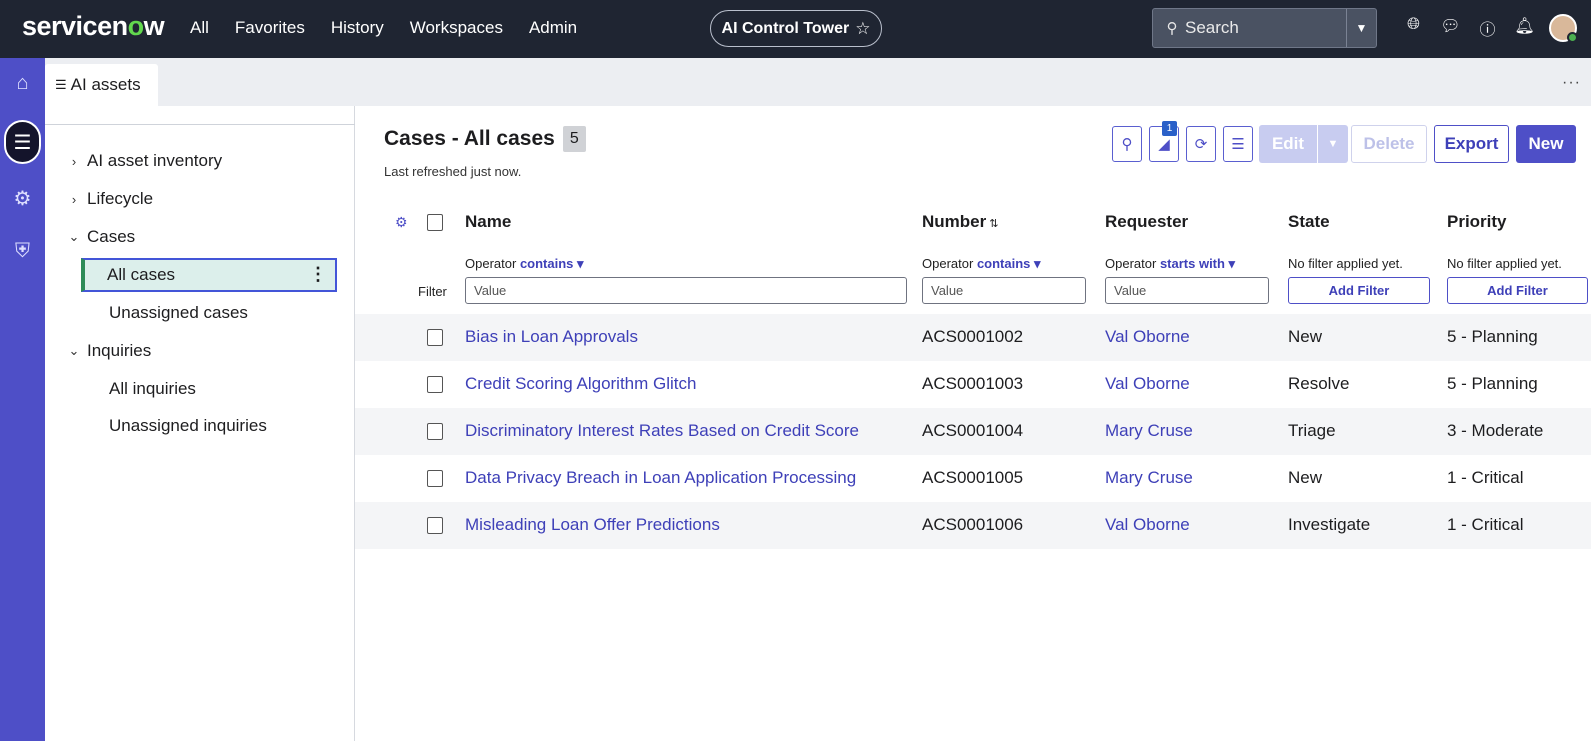 Image resolution: width=1591 pixels, height=741 pixels. What do you see at coordinates (1413, 28) in the screenshot?
I see `globe-icon: 🌐︎` at bounding box center [1413, 28].